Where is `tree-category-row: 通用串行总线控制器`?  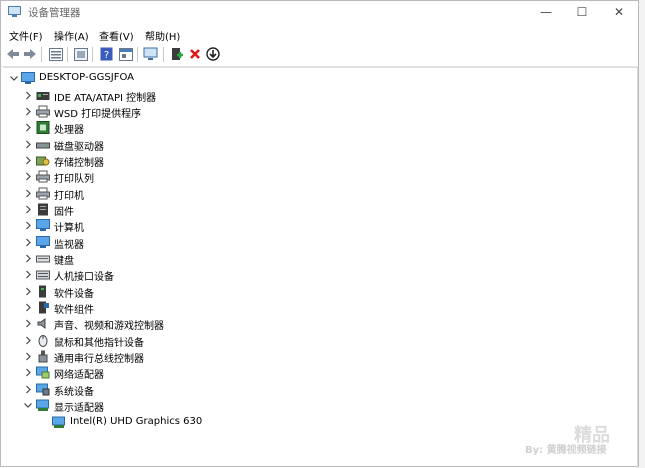
tree-category-row: 通用串行总线控制器 is located at coordinates (320, 357).